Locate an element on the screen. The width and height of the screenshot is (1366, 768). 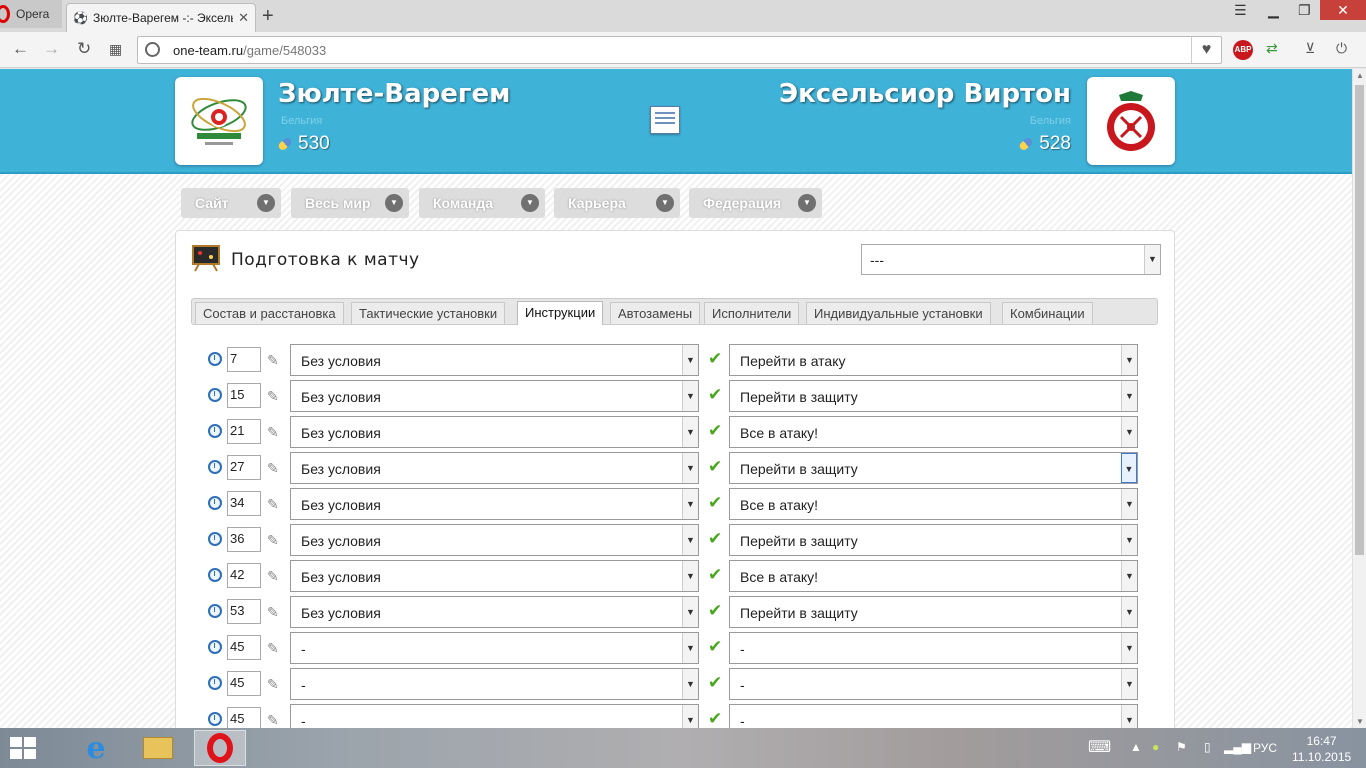
bookmark-heart-icon: ♥ is located at coordinates (1206, 50).